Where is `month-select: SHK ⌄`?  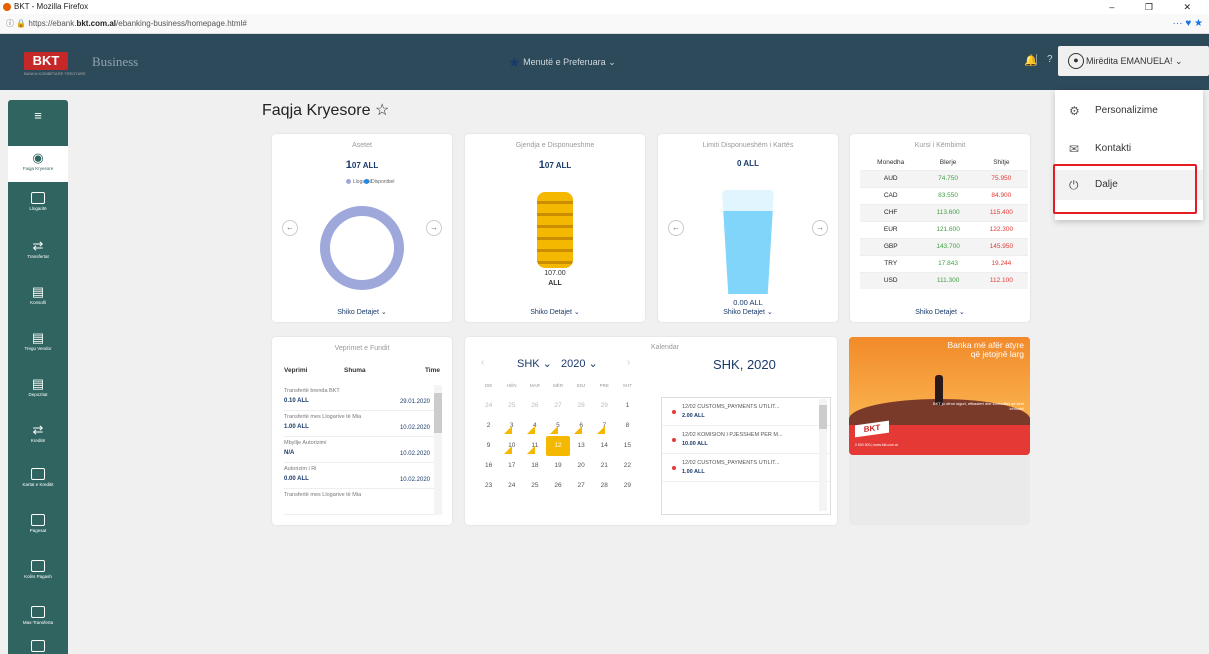
month-select: SHK ⌄ is located at coordinates (534, 363).